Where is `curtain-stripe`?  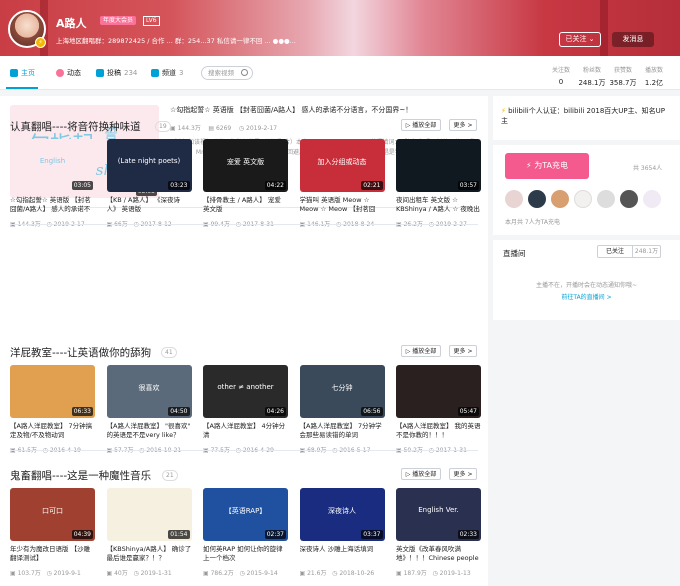
curtain-stripe is located at coordinates (604, 28).